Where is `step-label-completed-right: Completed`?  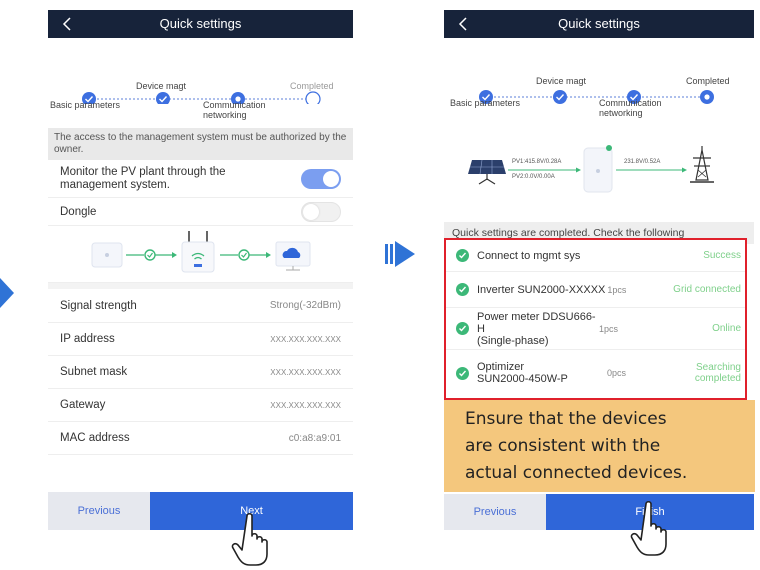 step-label-completed-right: Completed is located at coordinates (708, 81).